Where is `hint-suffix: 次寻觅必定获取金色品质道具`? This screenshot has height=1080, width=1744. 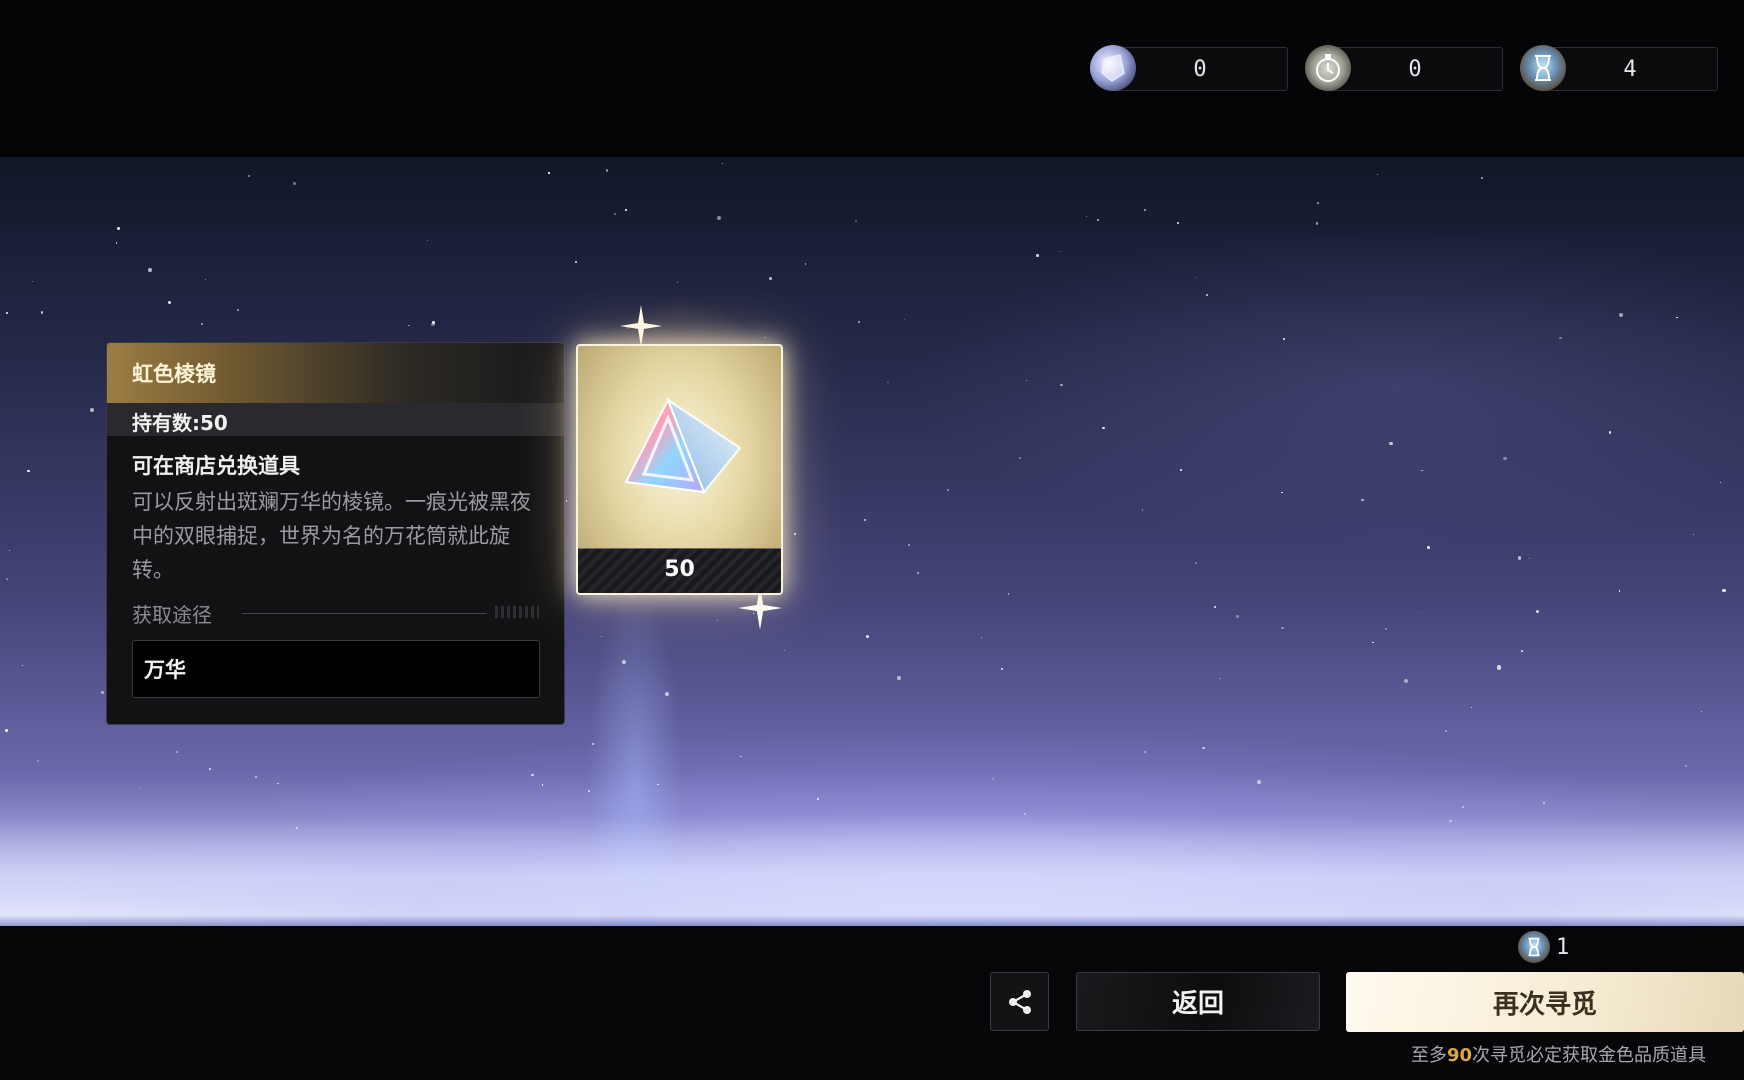 hint-suffix: 次寻觅必定获取金色品质道具 is located at coordinates (1589, 1055).